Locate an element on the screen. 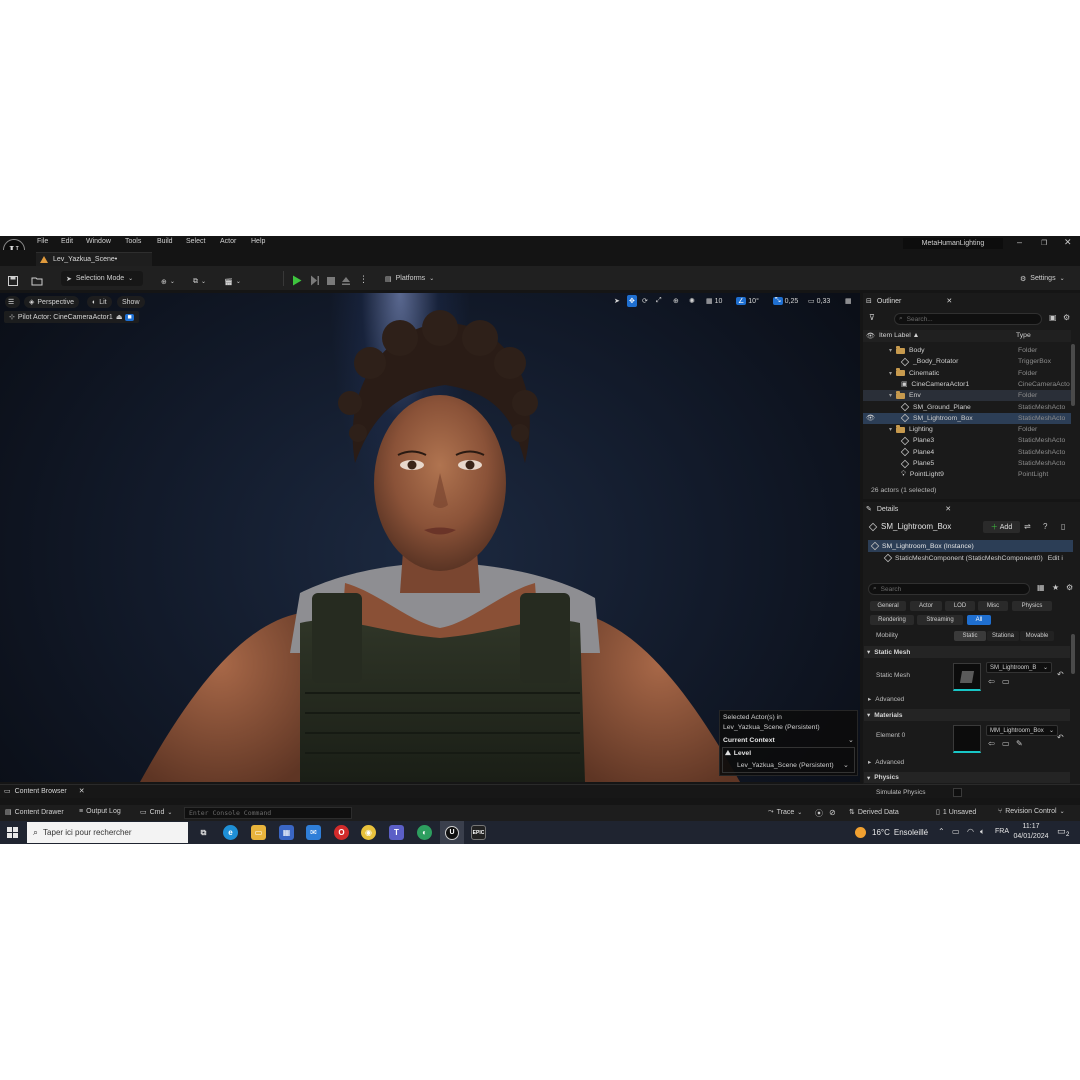  reset-icon: ↶ is located at coordinates (1060, 737).